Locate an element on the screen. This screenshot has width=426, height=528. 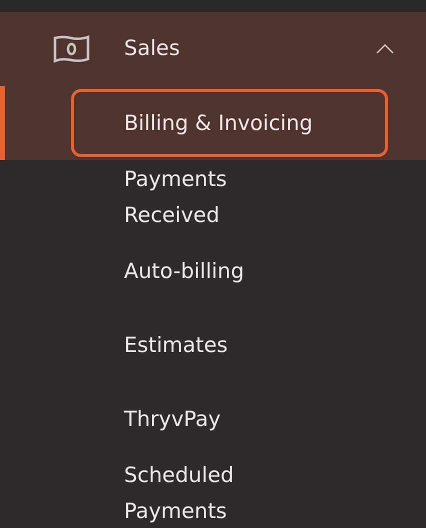
sales-label: Sales is located at coordinates (152, 48).